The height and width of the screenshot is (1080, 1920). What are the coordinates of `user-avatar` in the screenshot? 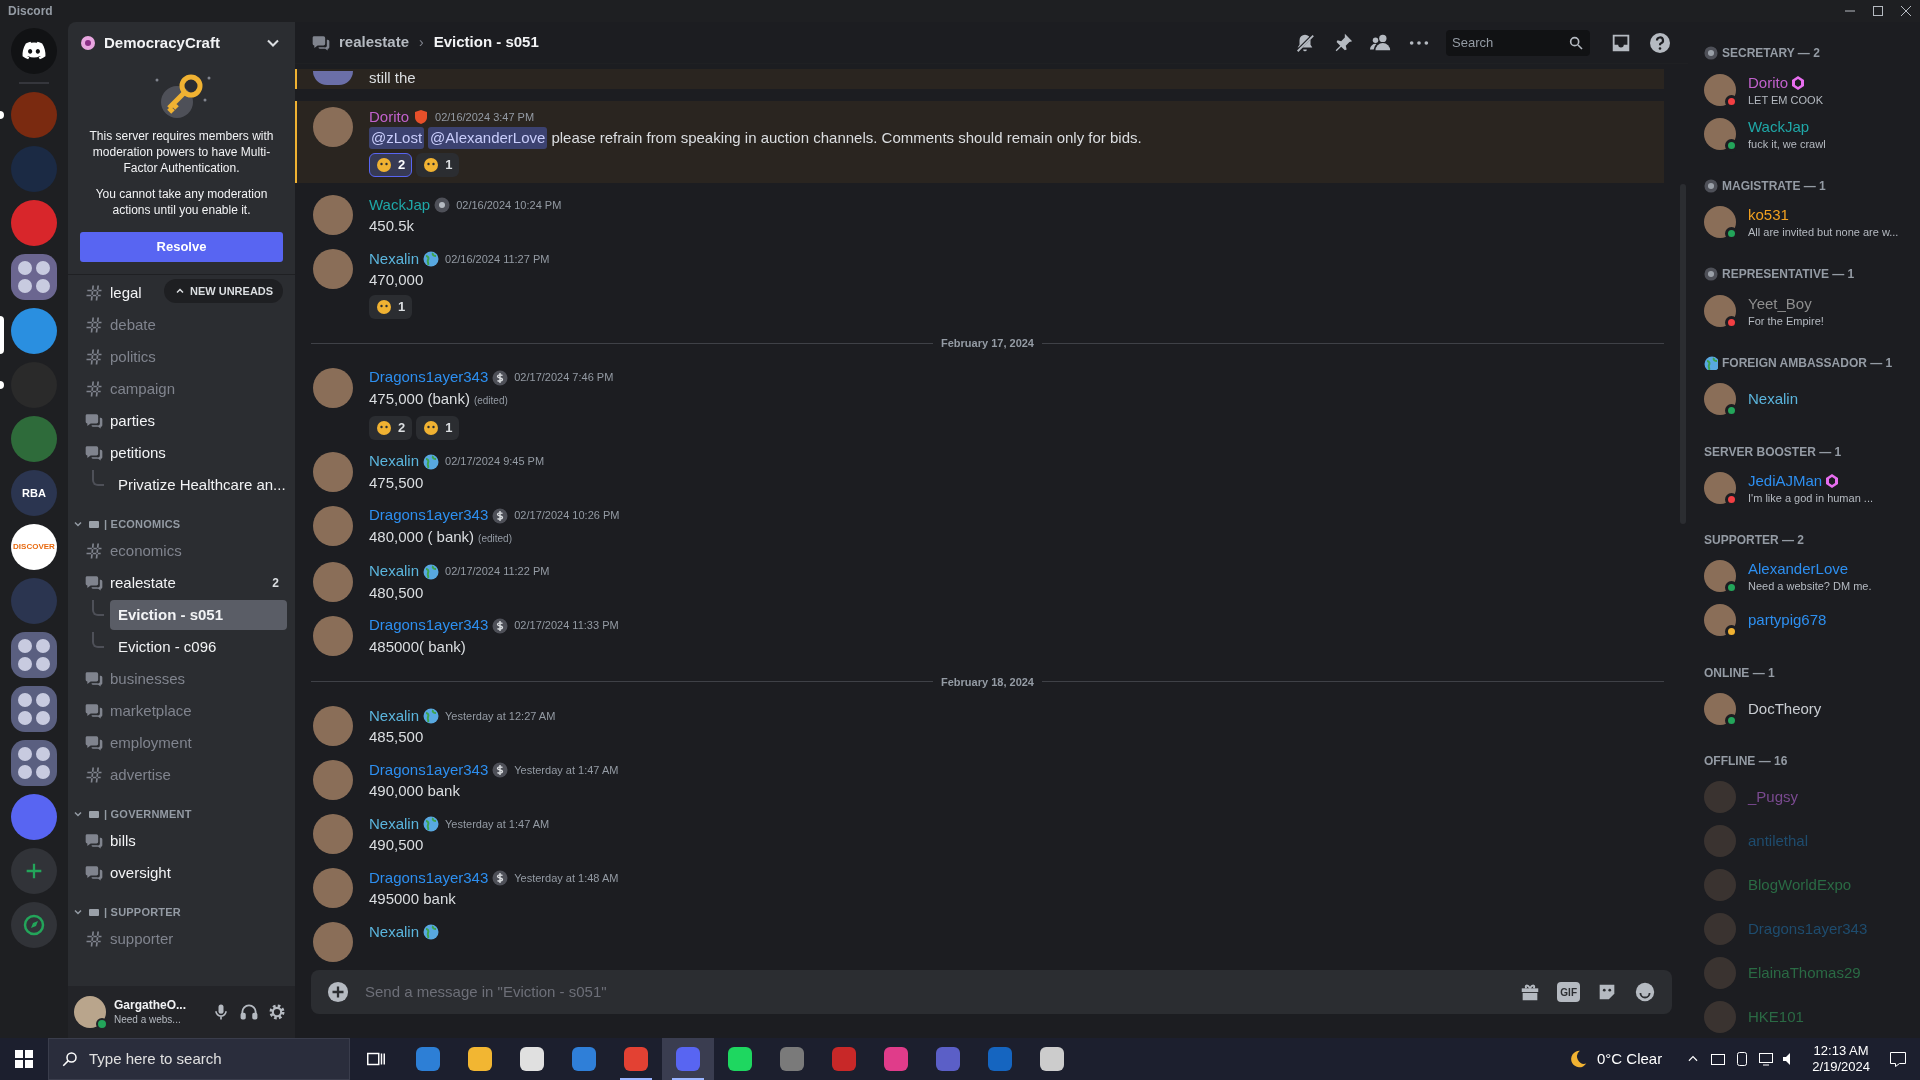 It's located at (90, 1012).